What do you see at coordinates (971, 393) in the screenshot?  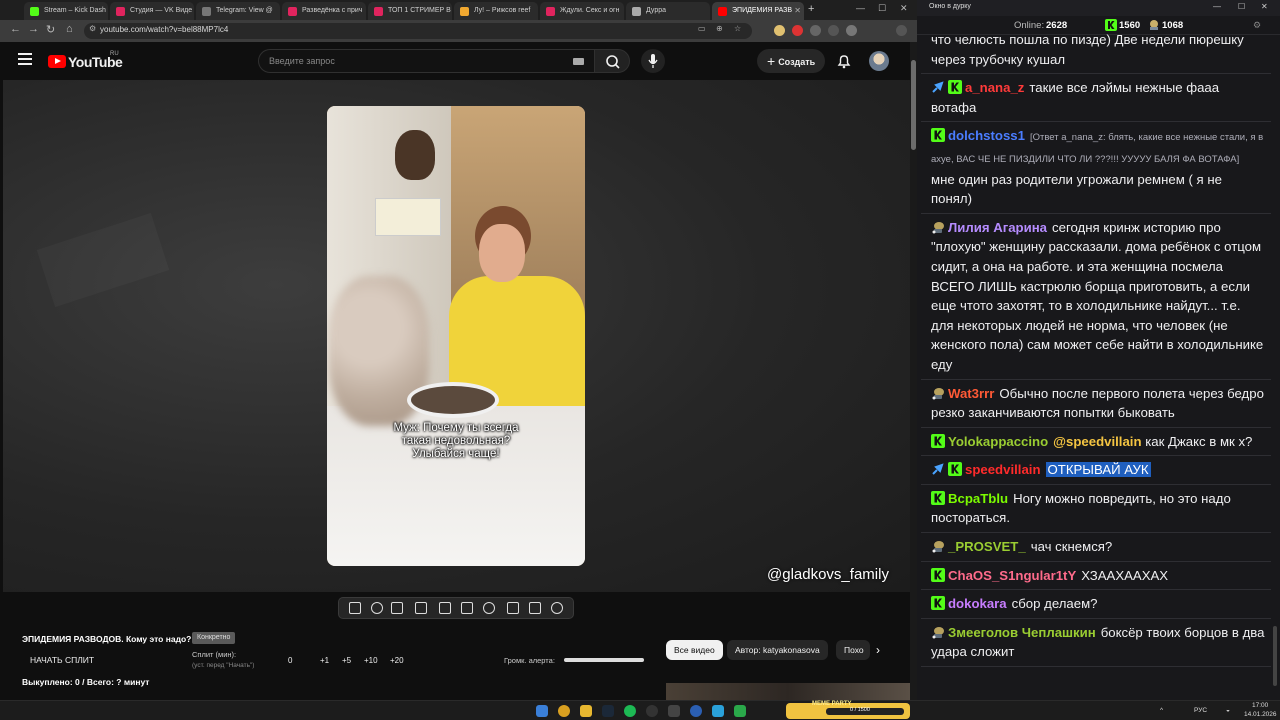 I see `chat-username: Wat3rrr` at bounding box center [971, 393].